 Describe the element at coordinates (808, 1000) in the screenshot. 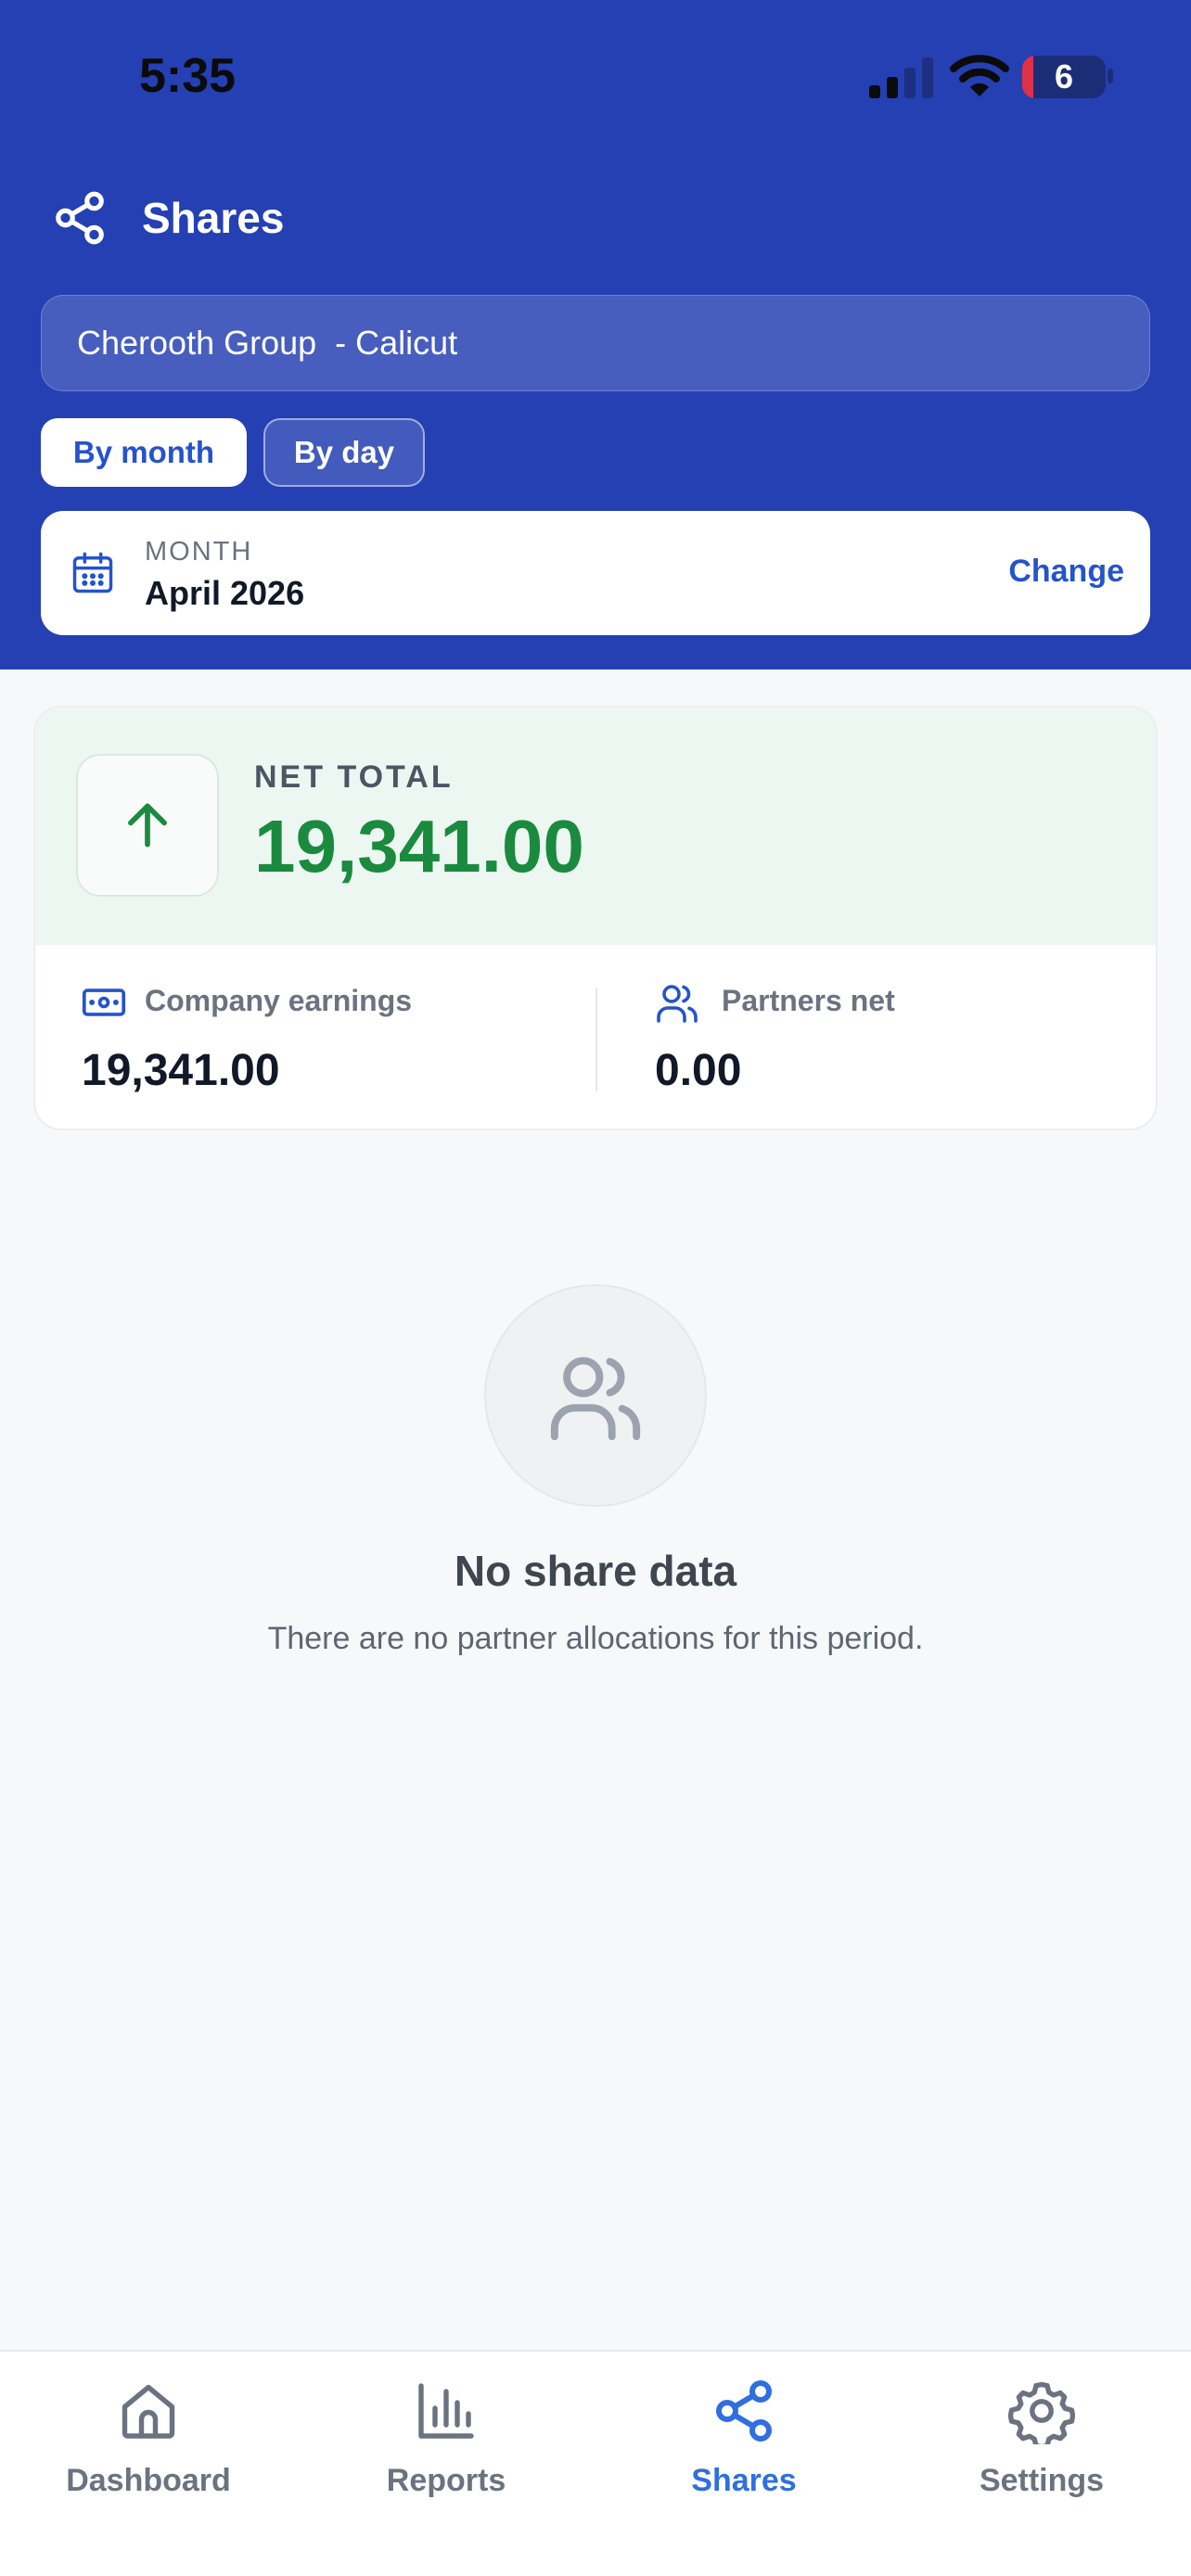

I see `partners-net-label: Partners net` at that location.